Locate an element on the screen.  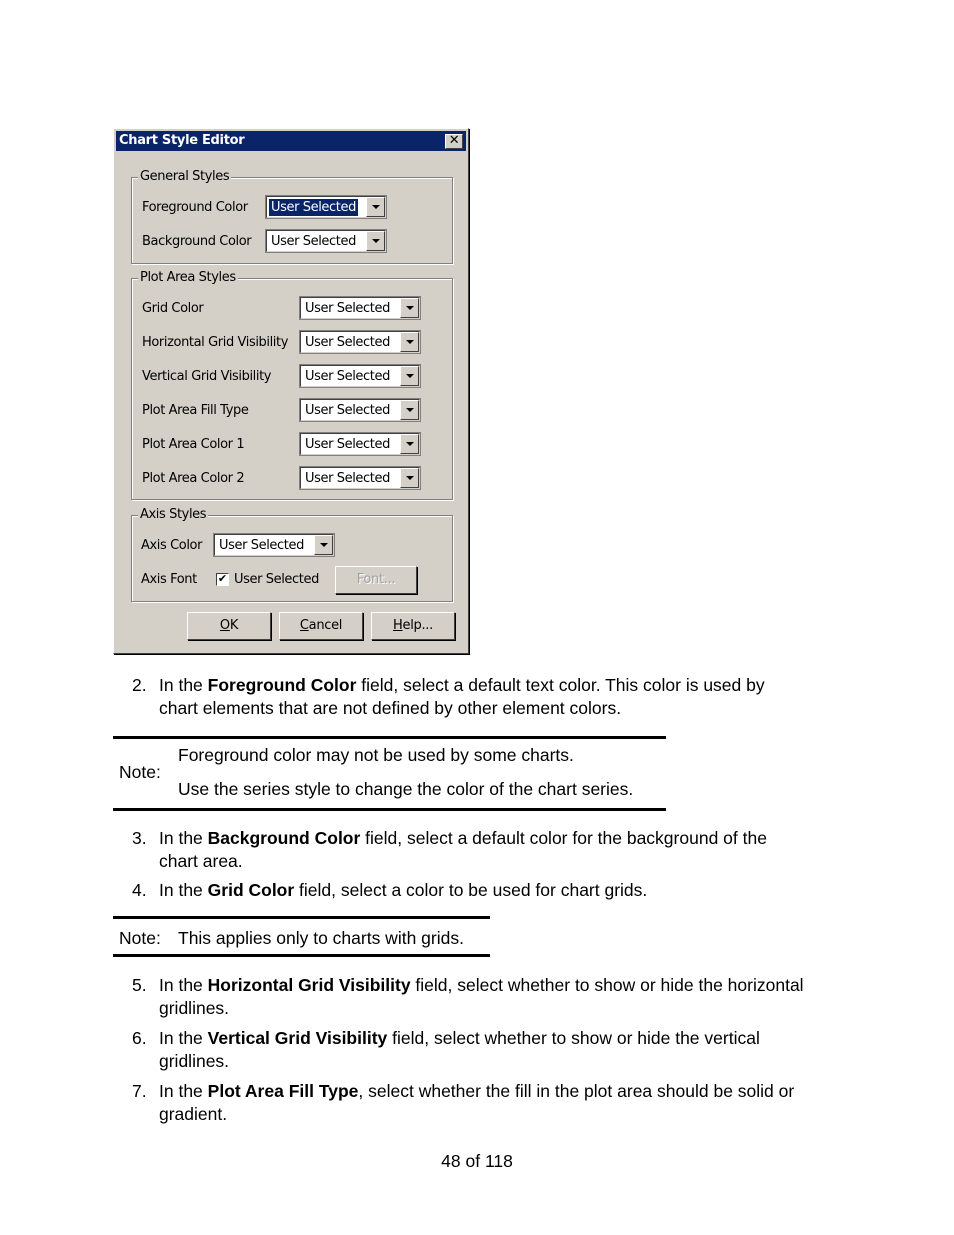
background-color-label: Background Color is located at coordinates (197, 241).